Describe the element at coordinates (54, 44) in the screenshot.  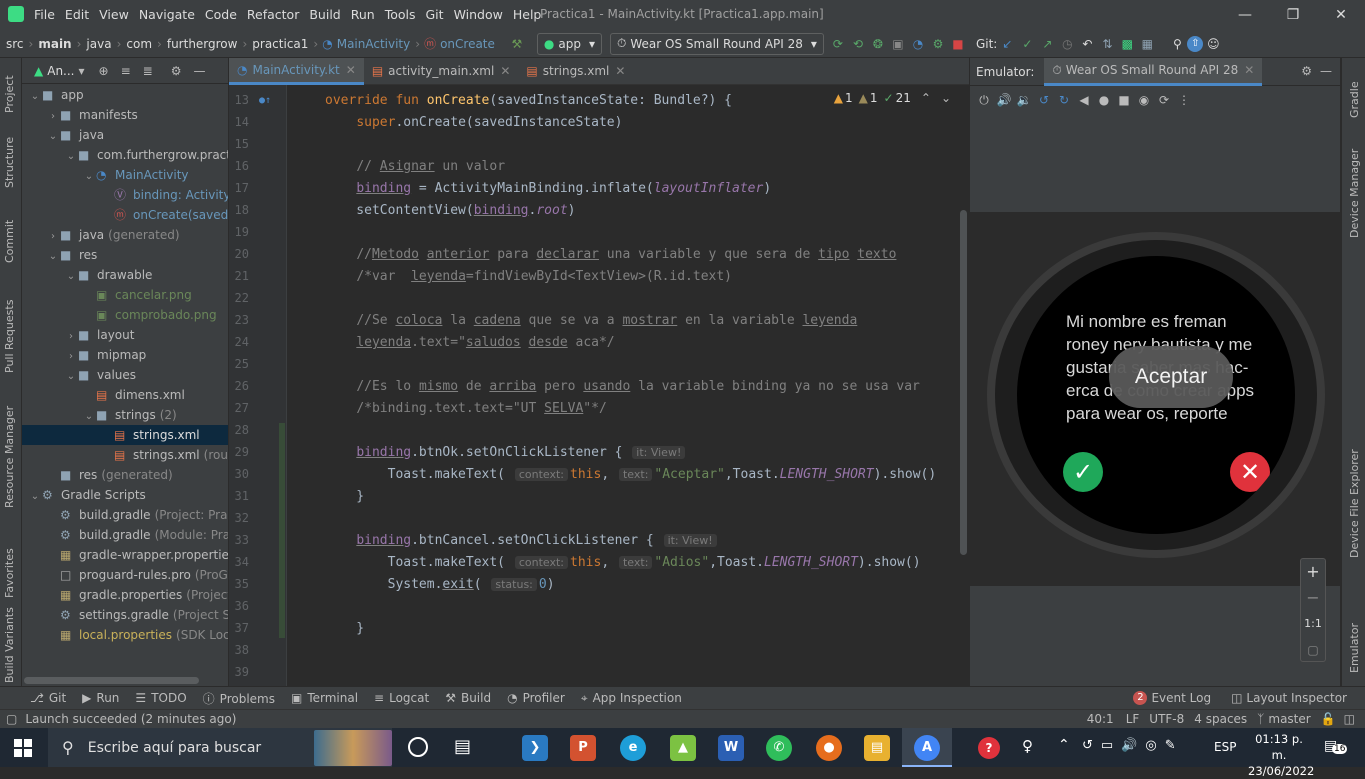
I see `breadcrumb-item: main` at that location.